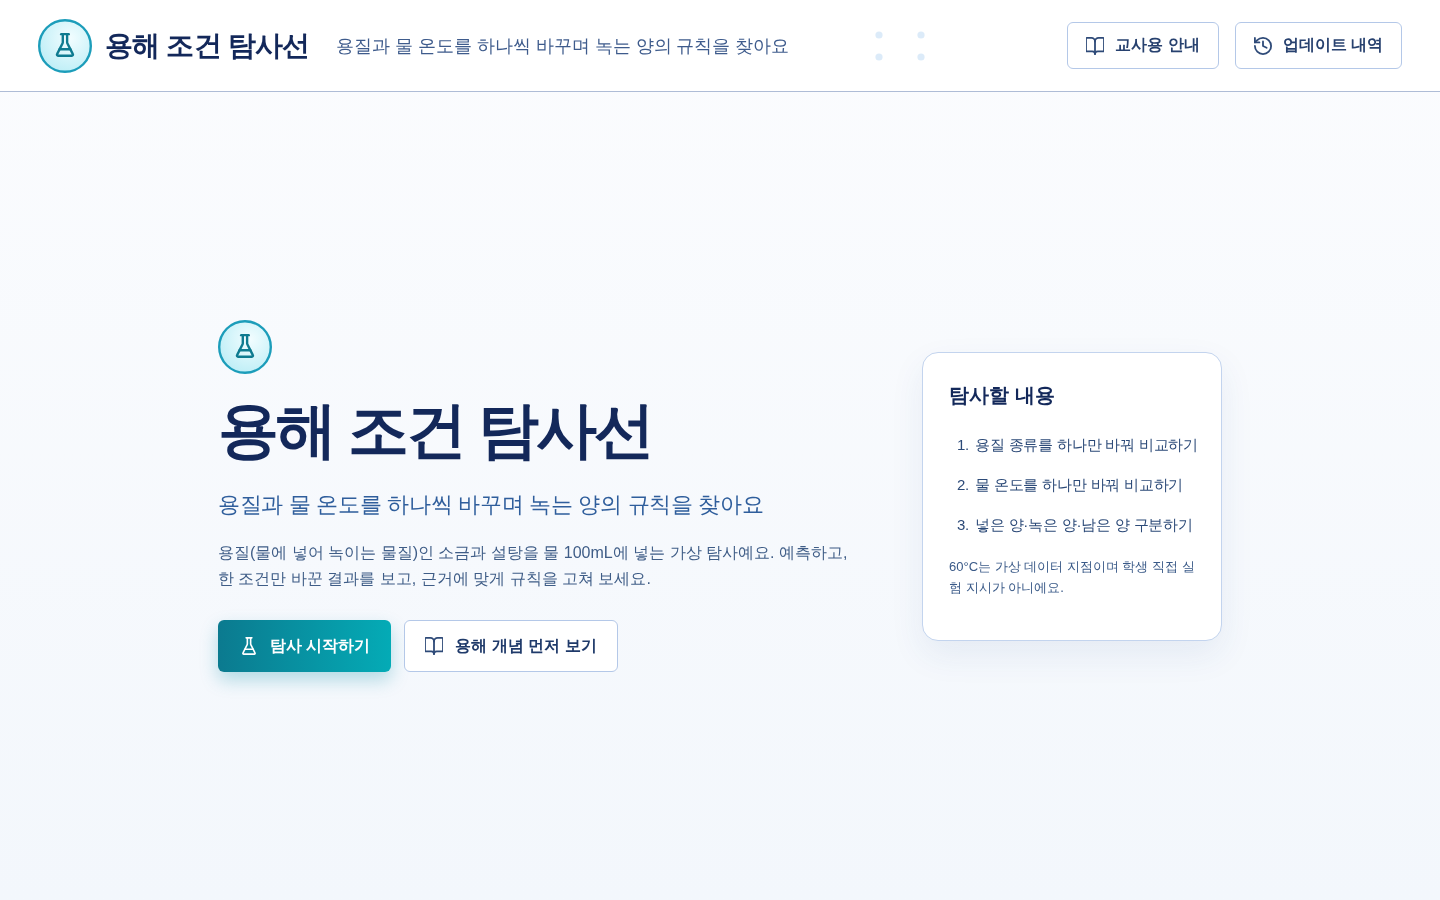  Describe the element at coordinates (207, 45) in the screenshot. I see `app-title: 용해 조건 탐사선` at that location.